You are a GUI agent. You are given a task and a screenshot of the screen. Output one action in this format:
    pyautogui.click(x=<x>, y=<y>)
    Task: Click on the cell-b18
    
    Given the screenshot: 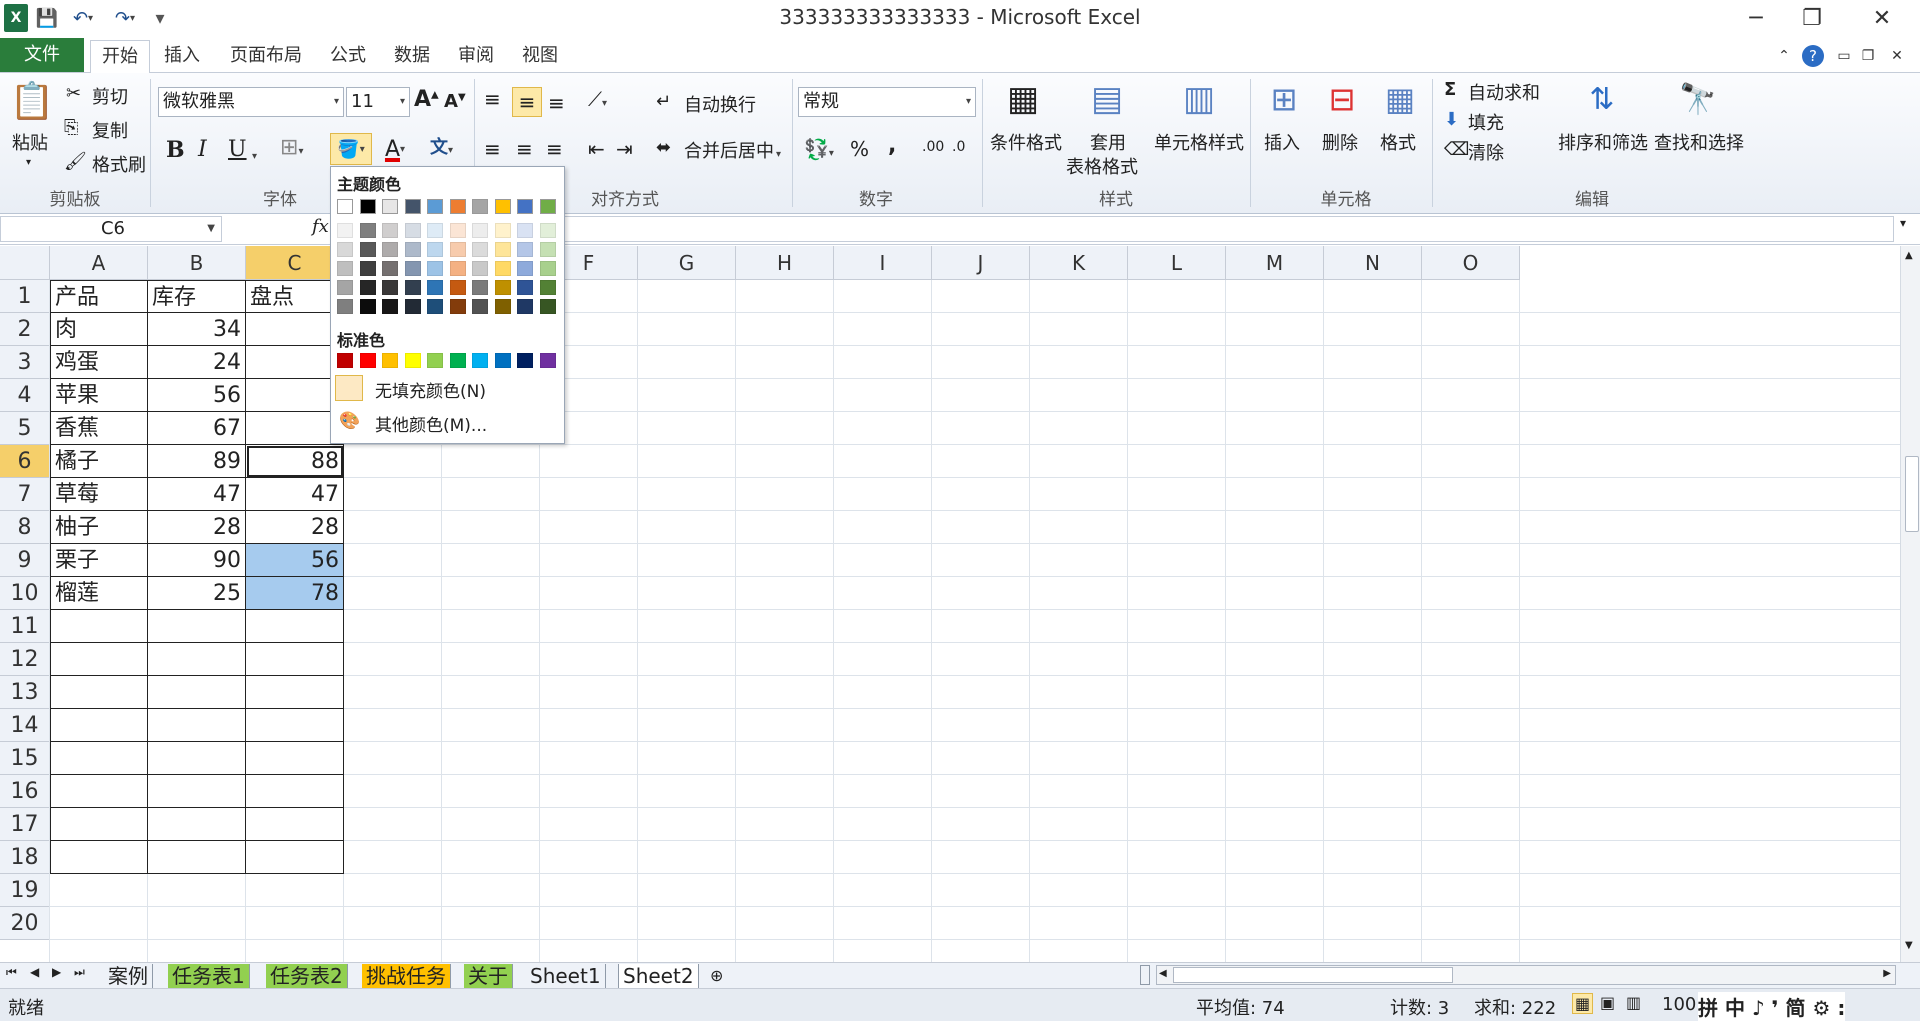 What is the action you would take?
    pyautogui.click(x=197, y=857)
    